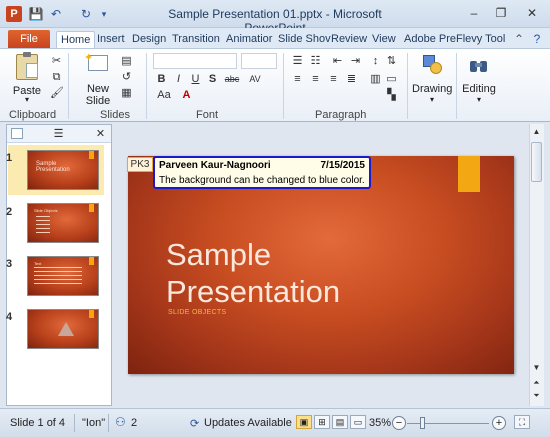  I want to click on slide-thumbnail, so click(63, 329).